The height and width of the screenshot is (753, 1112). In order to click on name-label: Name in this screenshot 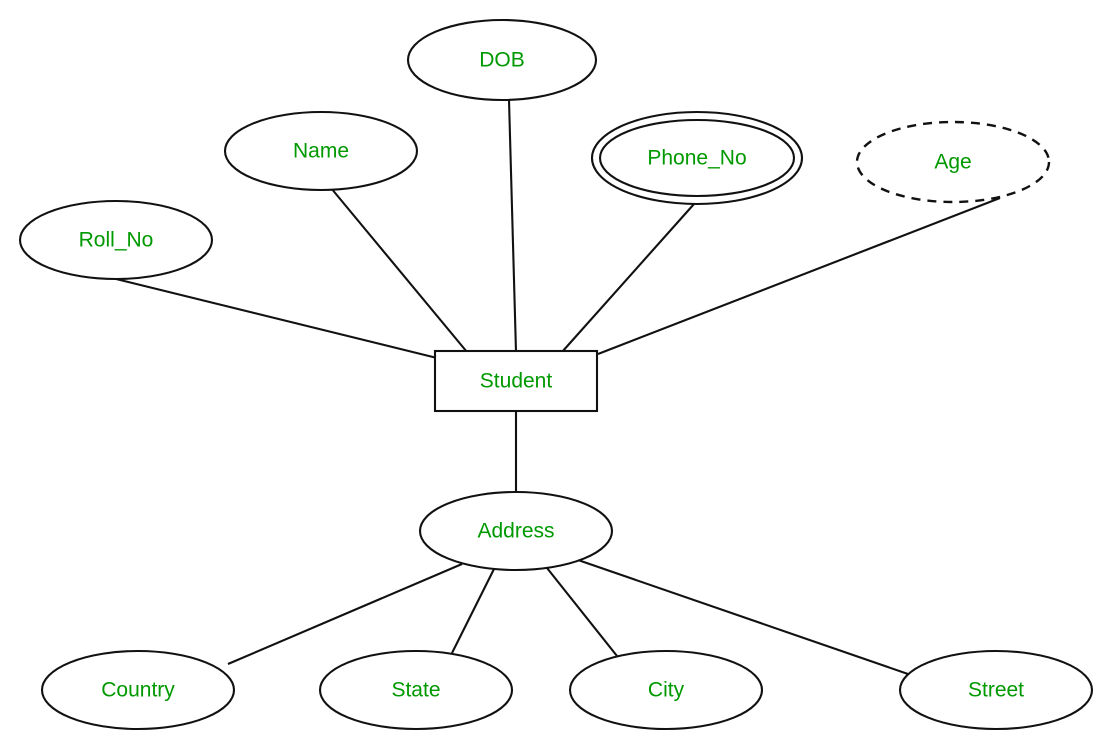, I will do `click(321, 151)`.